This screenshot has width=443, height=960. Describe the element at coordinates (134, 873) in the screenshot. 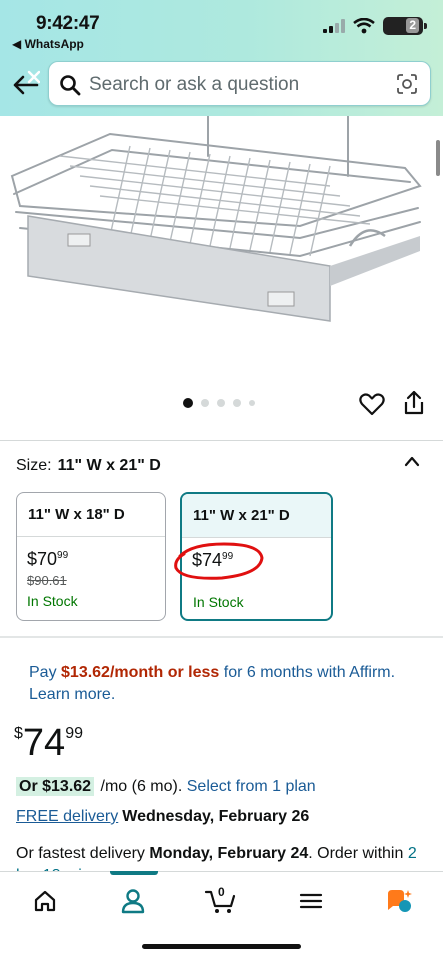

I see `active-tab-indicator` at that location.